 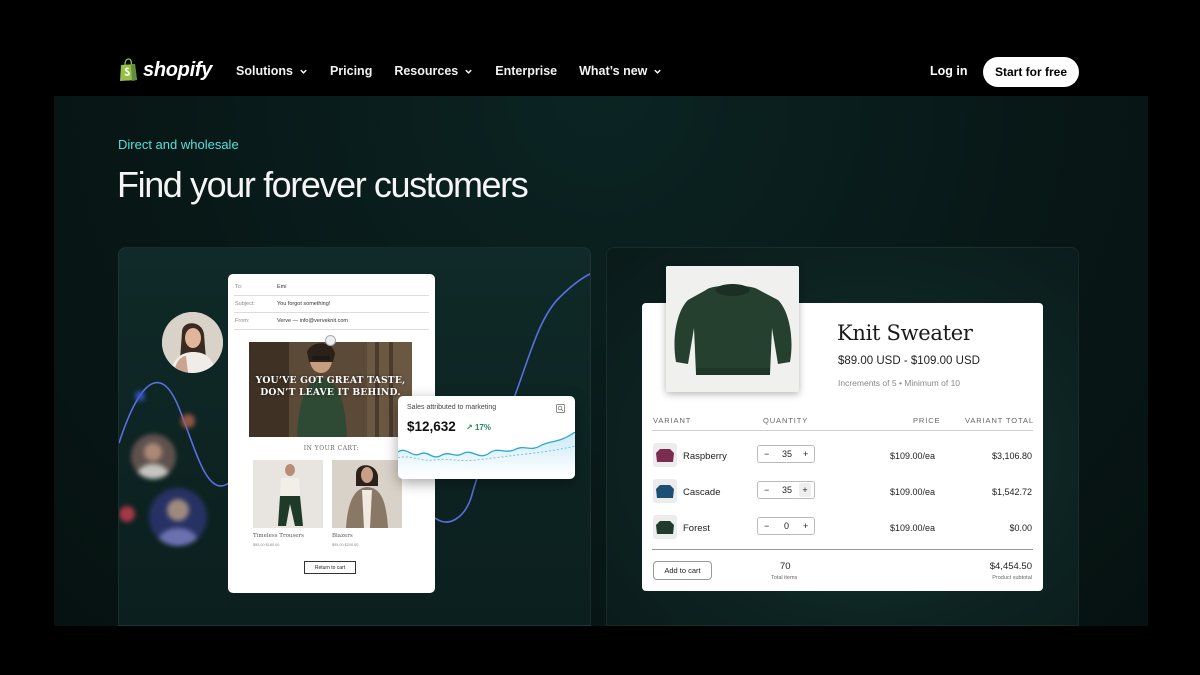 What do you see at coordinates (682, 570) in the screenshot?
I see `add-to-cart-button: Add to cart` at bounding box center [682, 570].